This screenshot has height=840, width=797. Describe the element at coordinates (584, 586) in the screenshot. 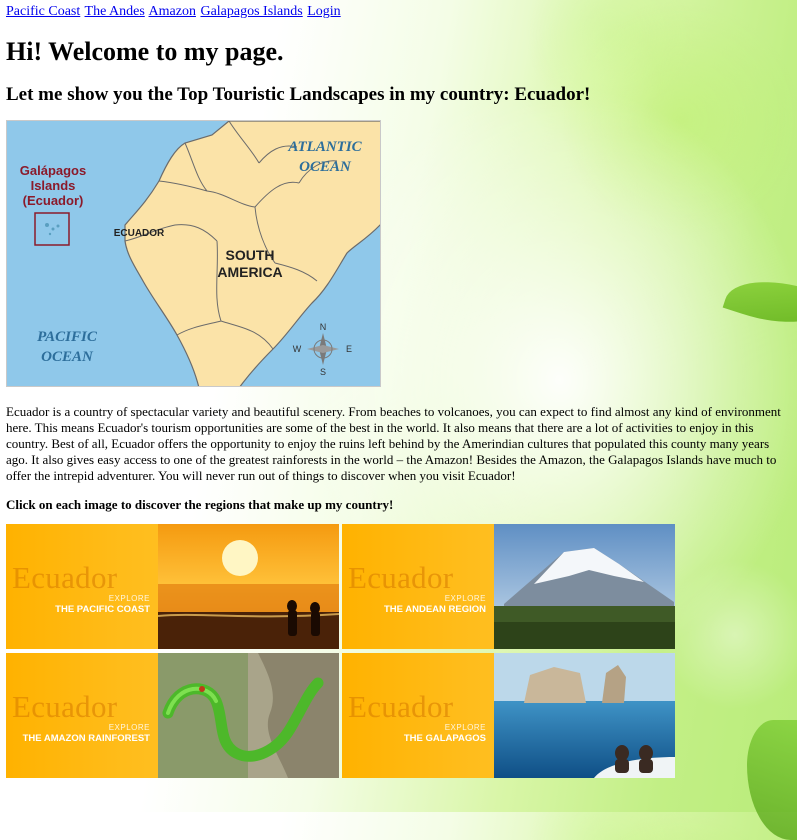

I see `andean-region-photo` at that location.